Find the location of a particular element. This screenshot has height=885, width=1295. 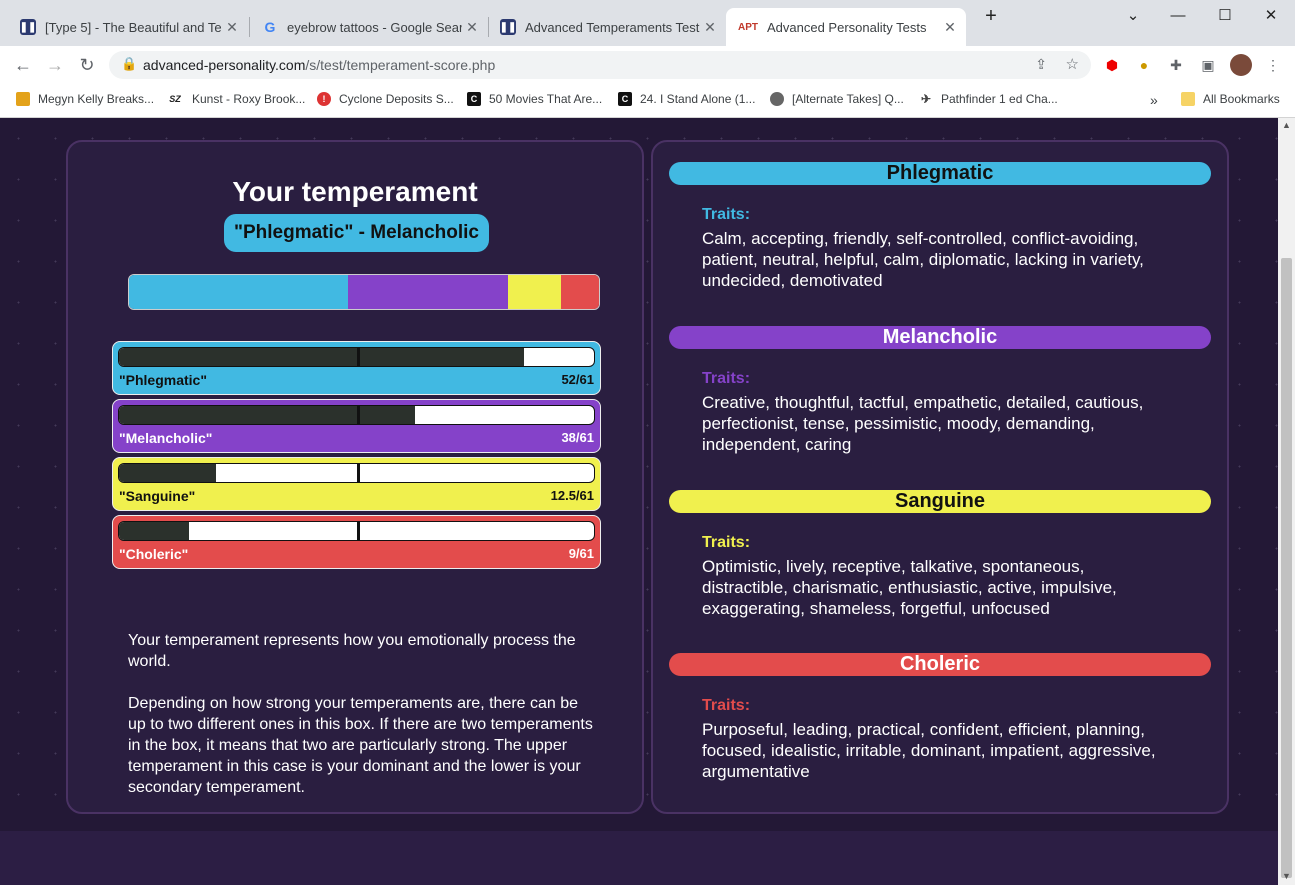

menu-kebab-icon: ⋮ is located at coordinates (1273, 65).